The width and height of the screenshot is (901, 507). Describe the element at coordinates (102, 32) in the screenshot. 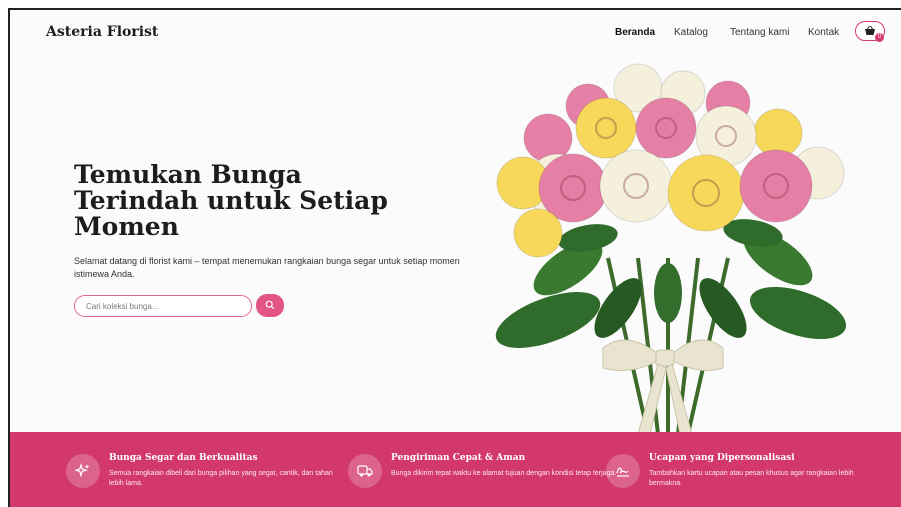

I see `brand-logo: Asteria Florist` at that location.